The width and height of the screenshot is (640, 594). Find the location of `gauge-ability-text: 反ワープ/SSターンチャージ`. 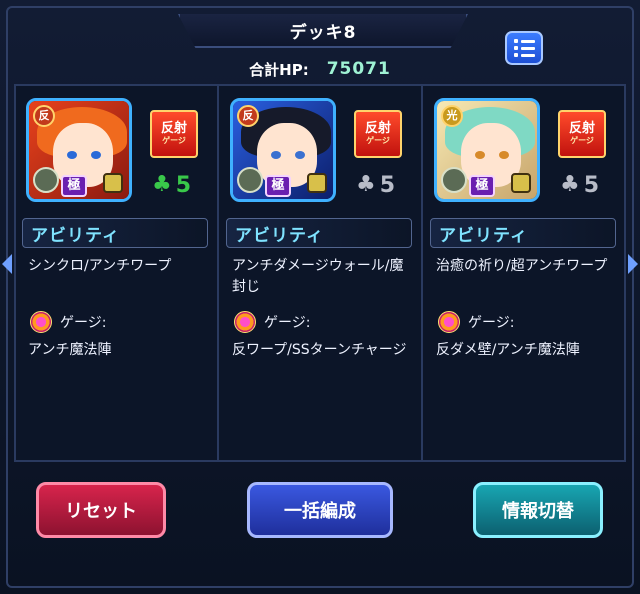

gauge-ability-text: 反ワープ/SSターンチャージ is located at coordinates (319, 350).